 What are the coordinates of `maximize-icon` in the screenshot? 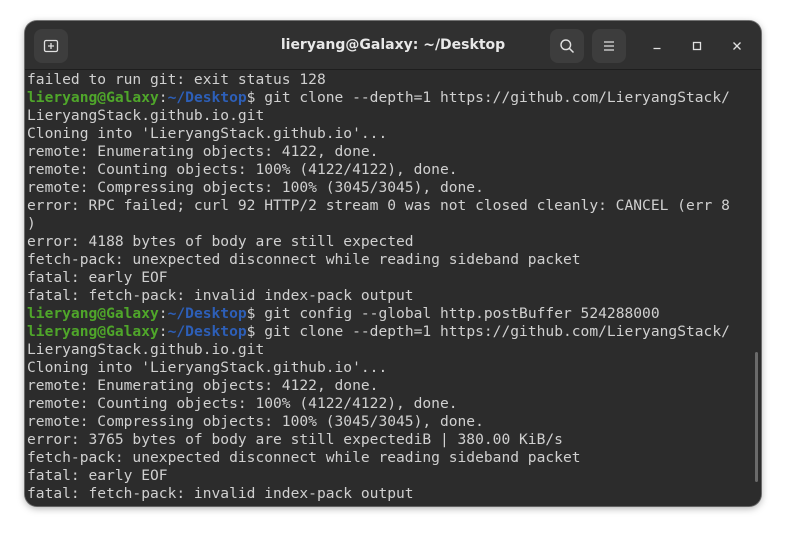 It's located at (697, 46).